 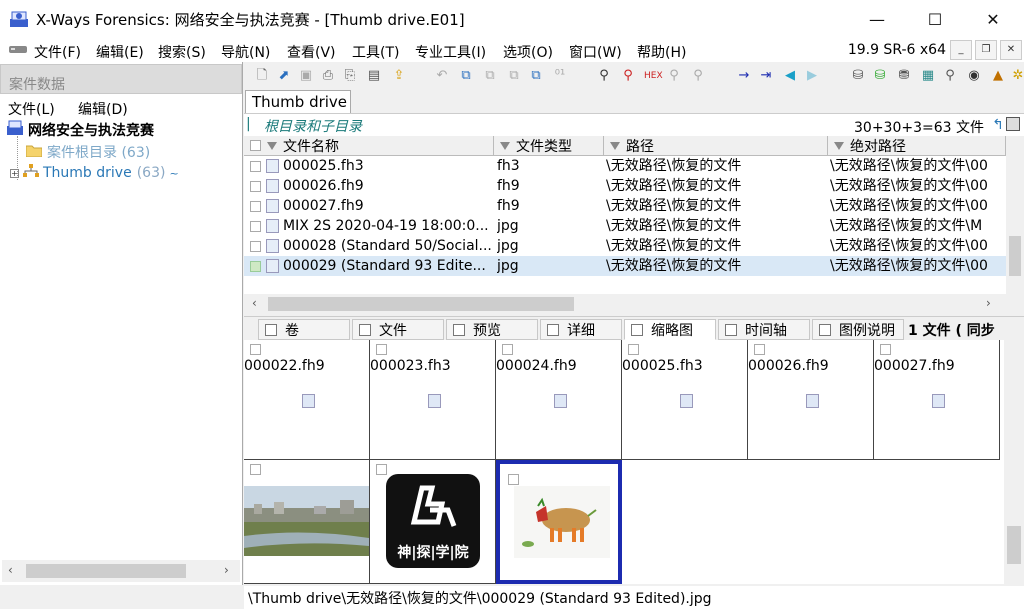 I want to click on mdi-close-button: ✕, so click(x=1011, y=50).